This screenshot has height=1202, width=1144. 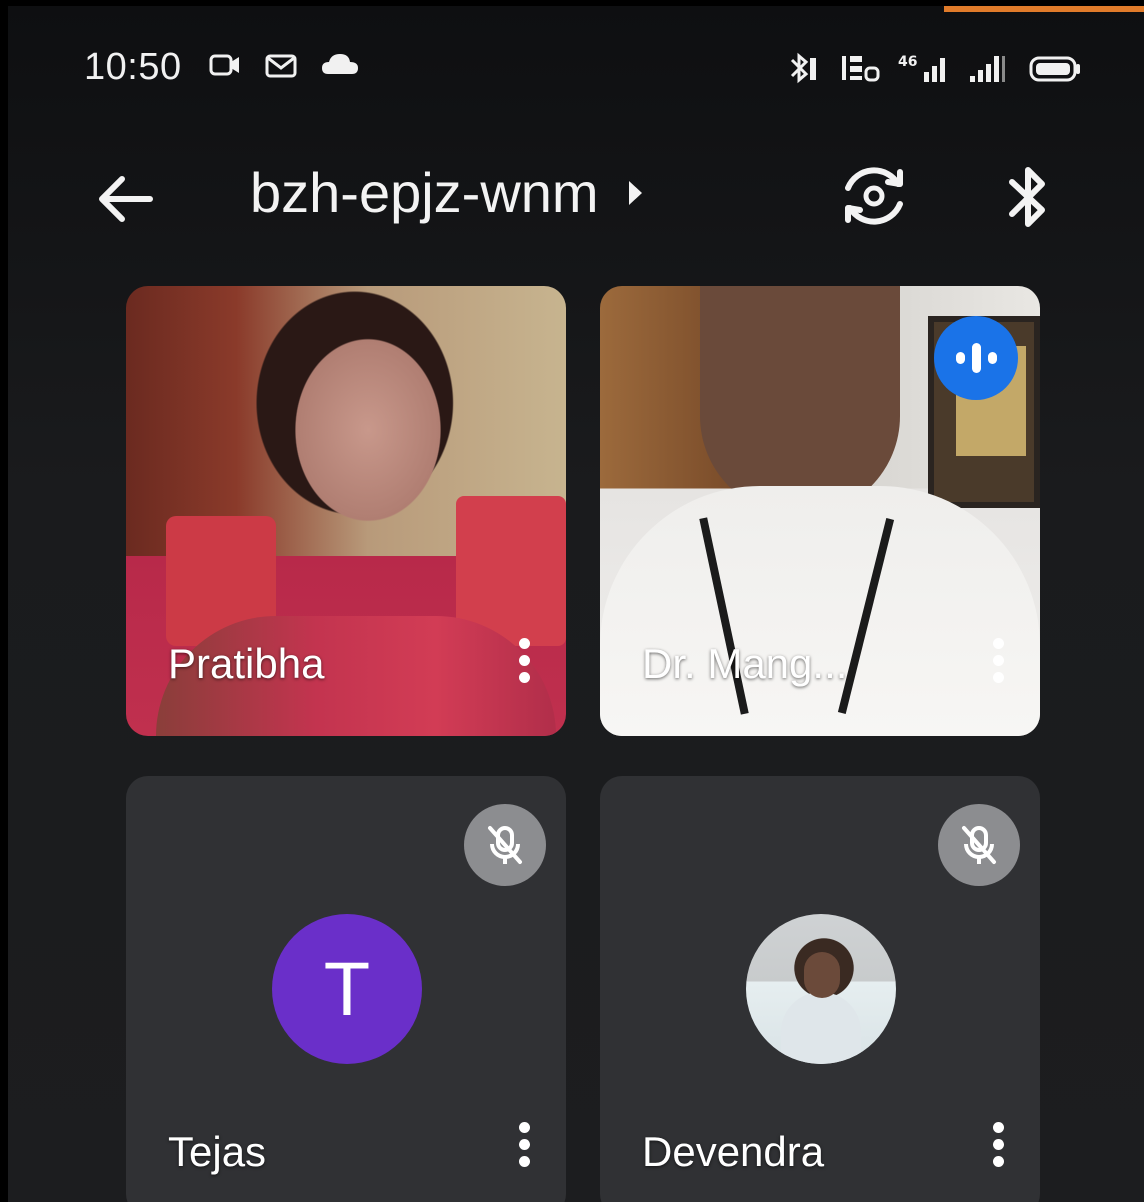 What do you see at coordinates (860, 68) in the screenshot?
I see `volte-icon` at bounding box center [860, 68].